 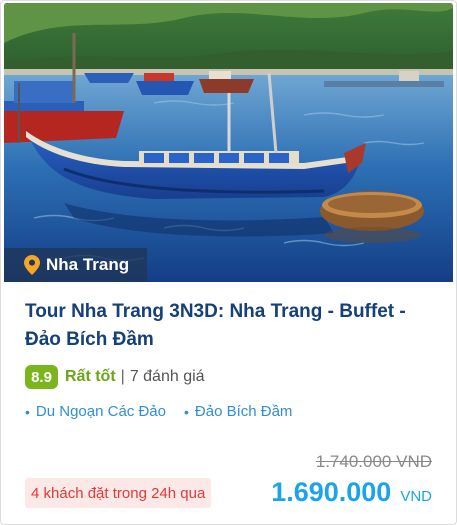 I want to click on map-pin-icon, so click(x=32, y=265).